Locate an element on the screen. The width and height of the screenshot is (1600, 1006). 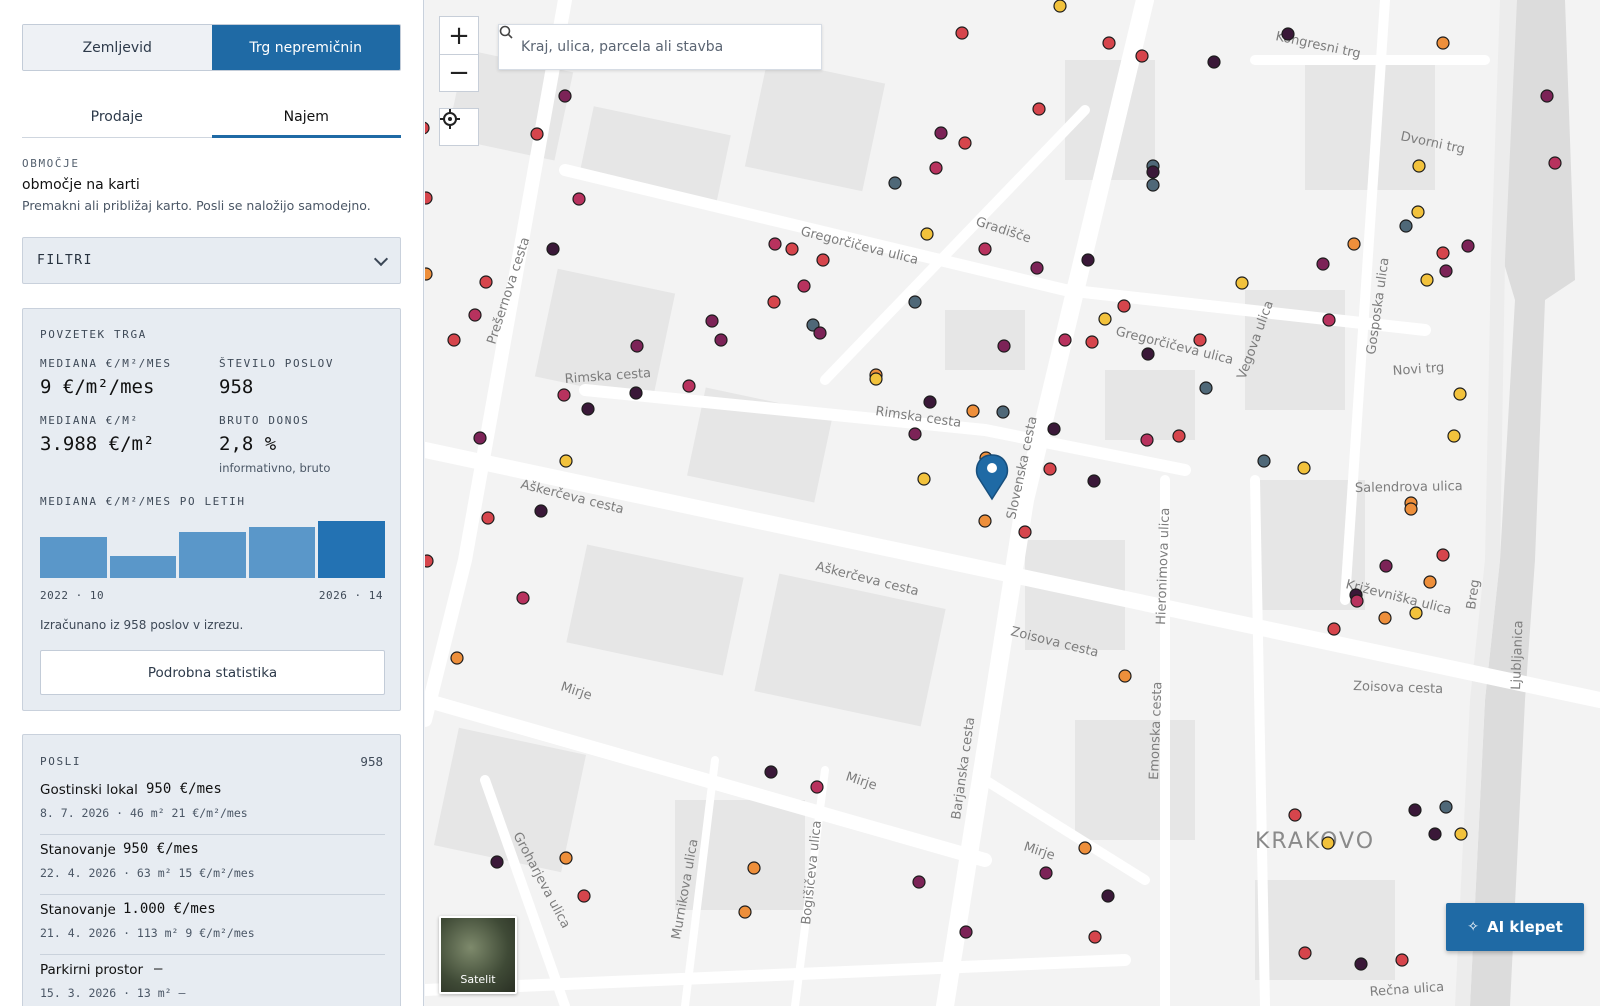
location-pin-icon is located at coordinates (992, 477).